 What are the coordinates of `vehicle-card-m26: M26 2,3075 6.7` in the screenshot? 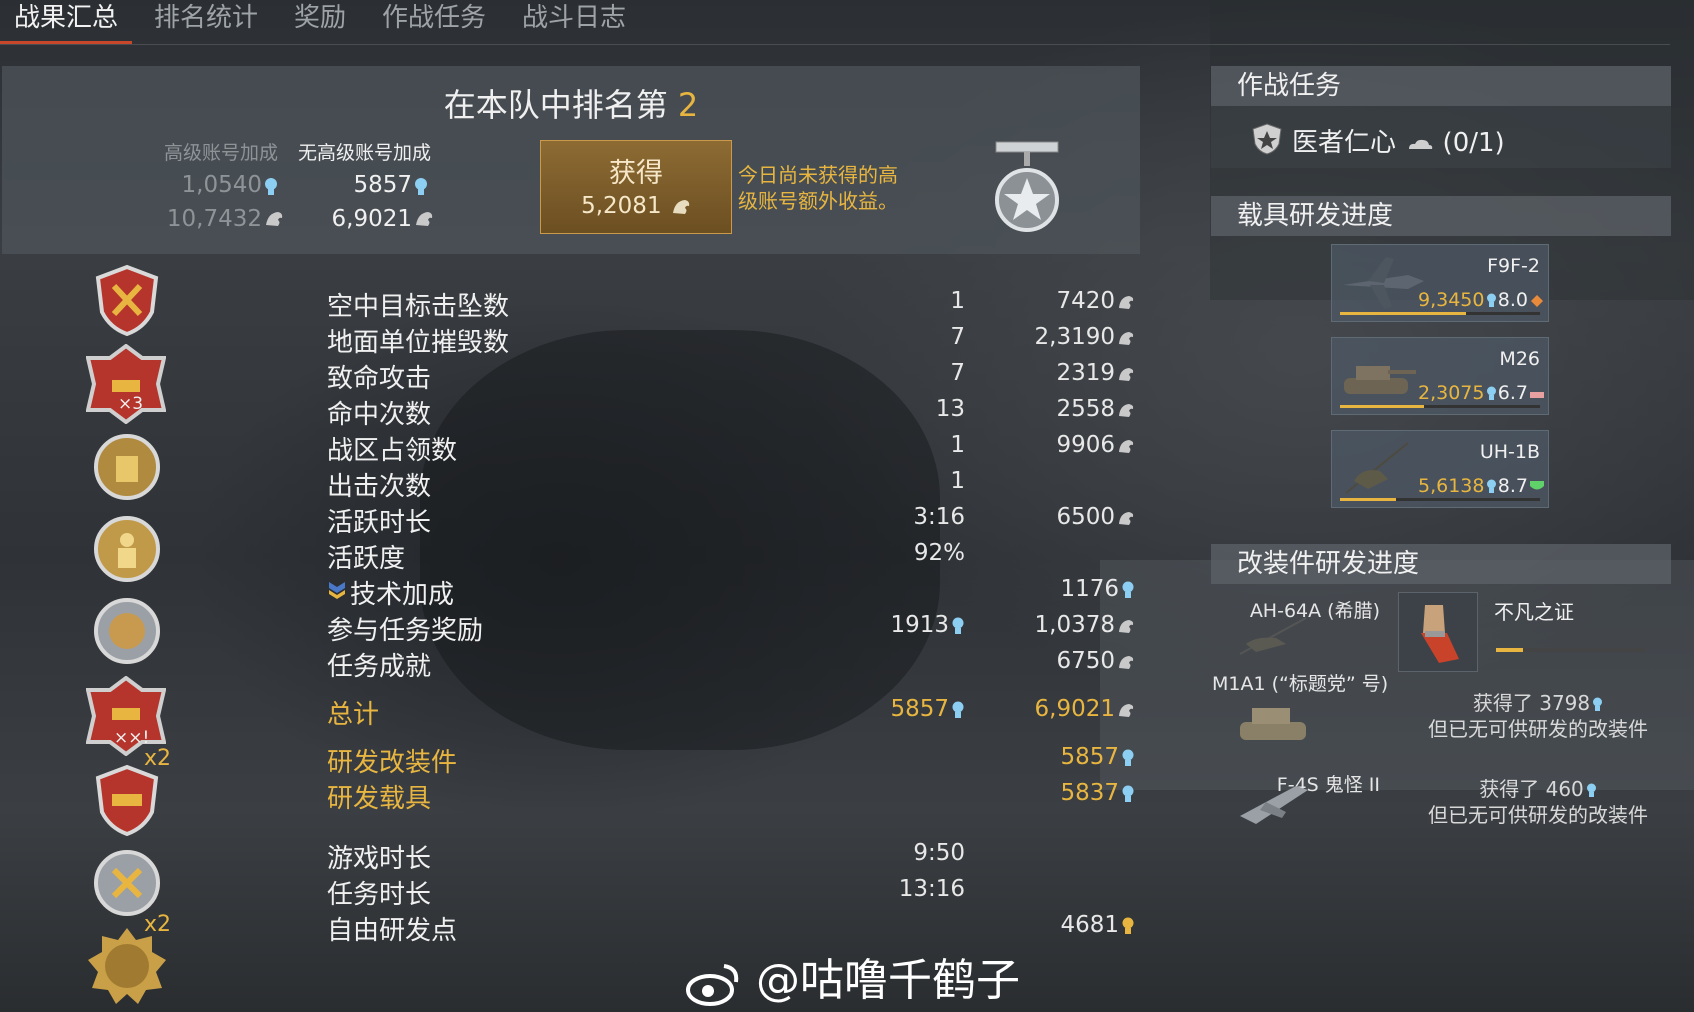 It's located at (1440, 376).